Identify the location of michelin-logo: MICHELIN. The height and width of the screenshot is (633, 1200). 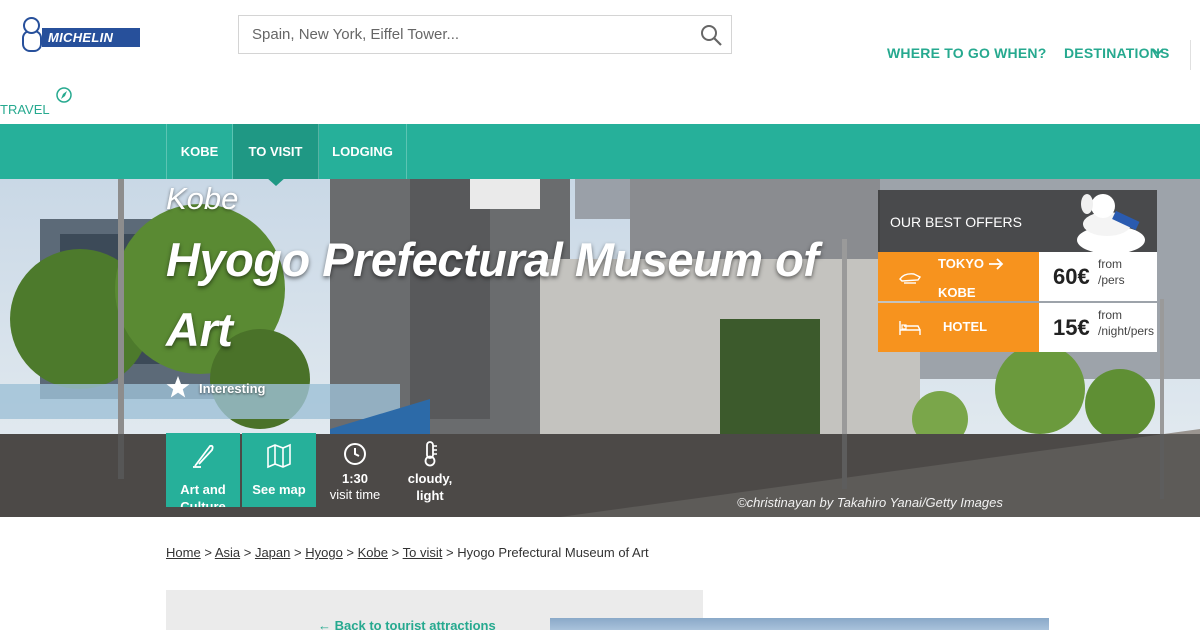
(81, 34).